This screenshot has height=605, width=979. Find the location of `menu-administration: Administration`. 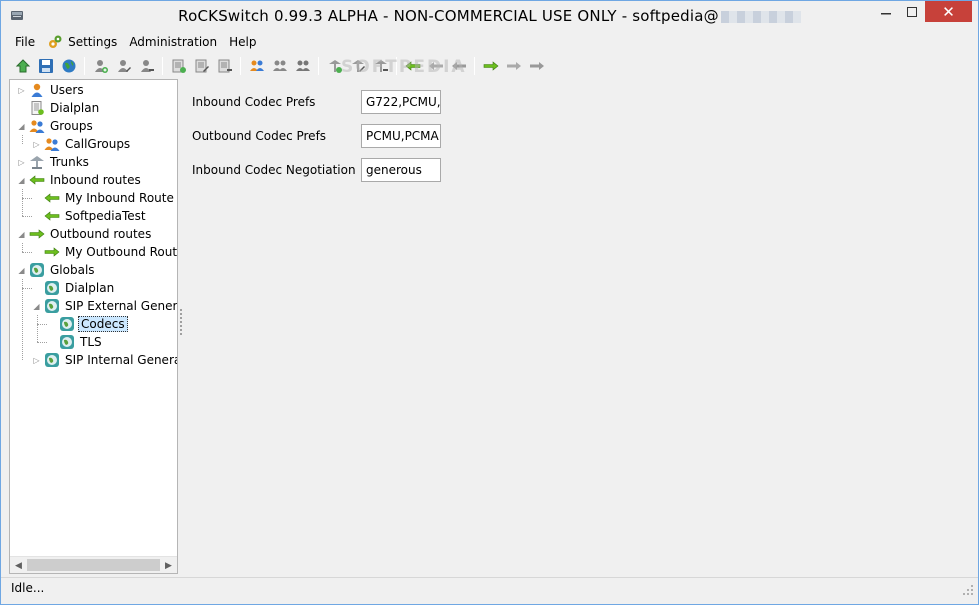

menu-administration: Administration is located at coordinates (173, 42).